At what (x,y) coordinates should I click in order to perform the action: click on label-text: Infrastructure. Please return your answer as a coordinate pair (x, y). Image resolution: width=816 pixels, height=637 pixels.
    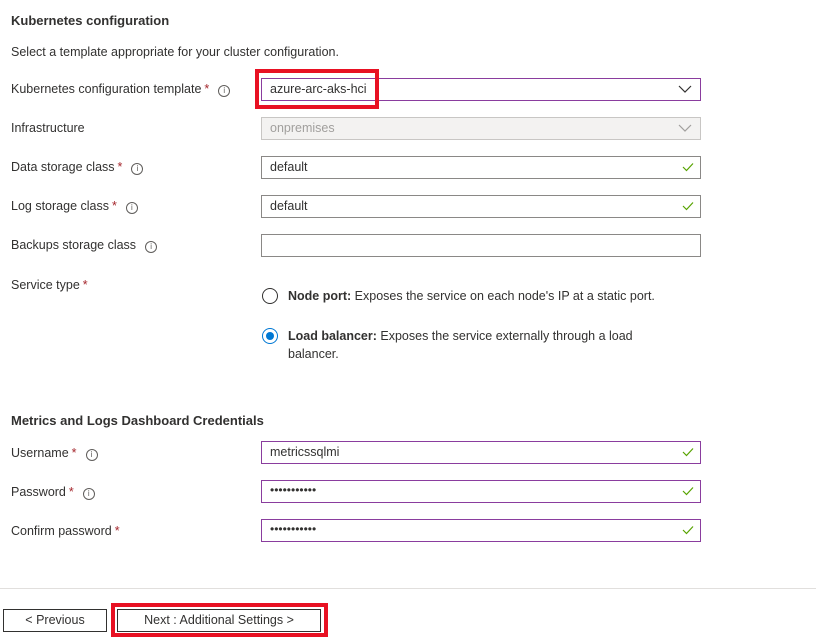
    Looking at the image, I should click on (48, 128).